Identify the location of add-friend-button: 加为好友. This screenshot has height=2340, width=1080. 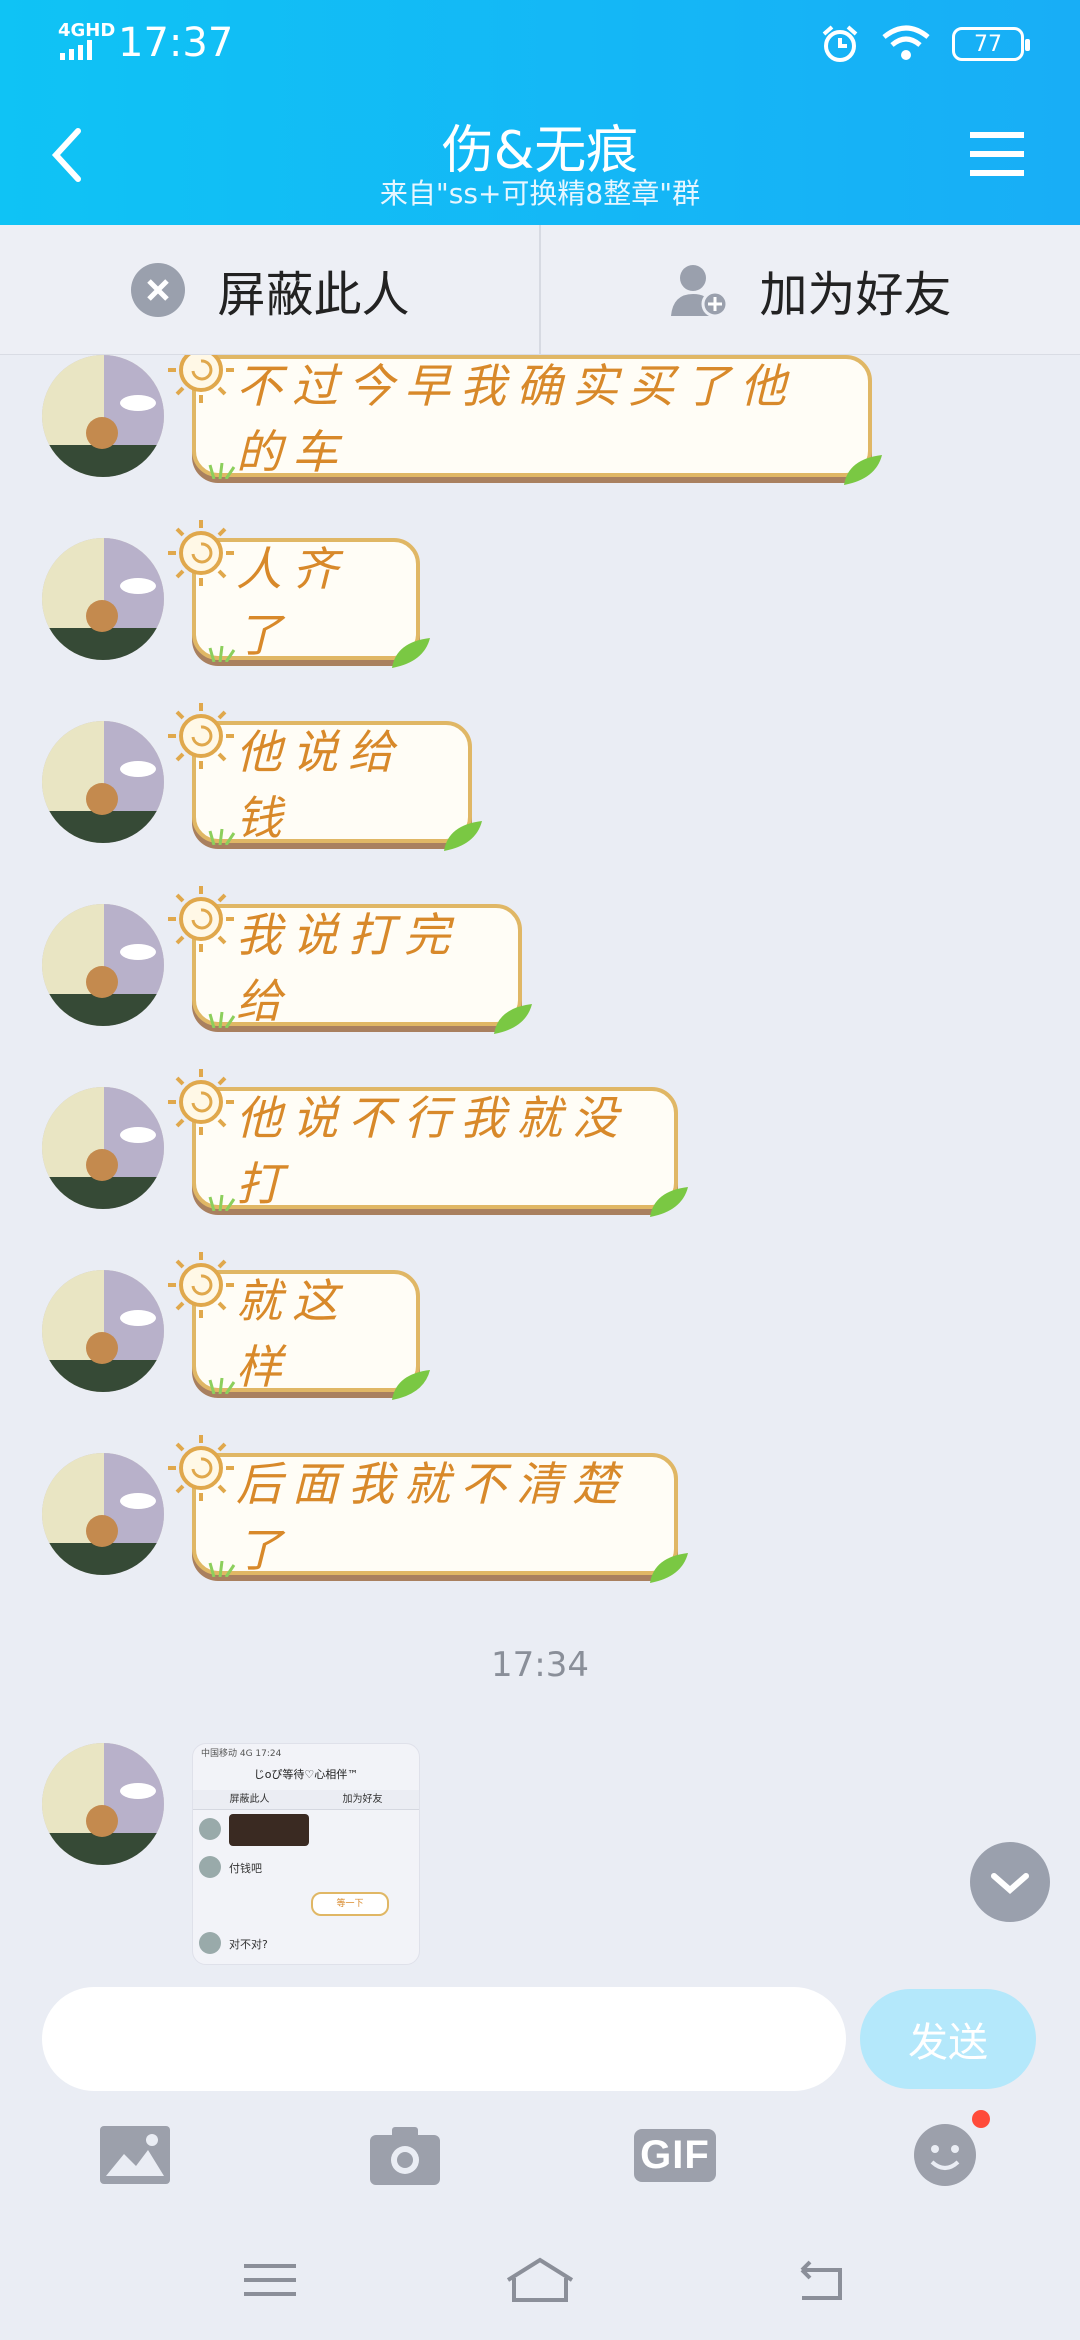
(809, 289).